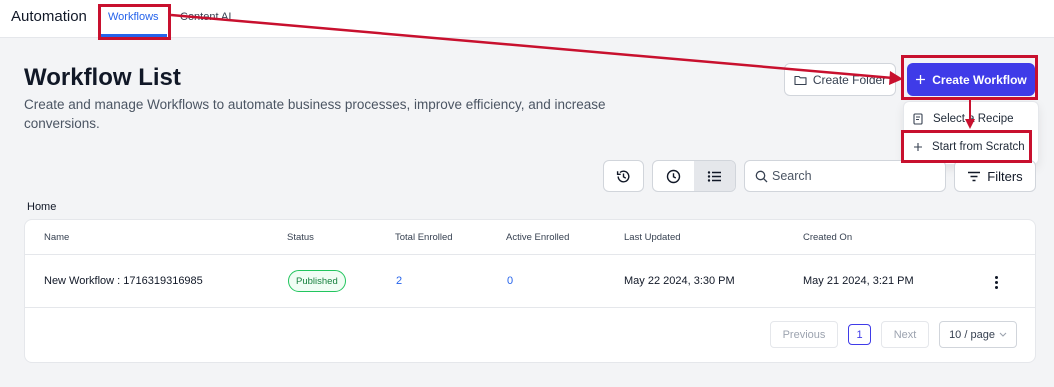  Describe the element at coordinates (56, 237) in the screenshot. I see `column-header-name: Name` at that location.